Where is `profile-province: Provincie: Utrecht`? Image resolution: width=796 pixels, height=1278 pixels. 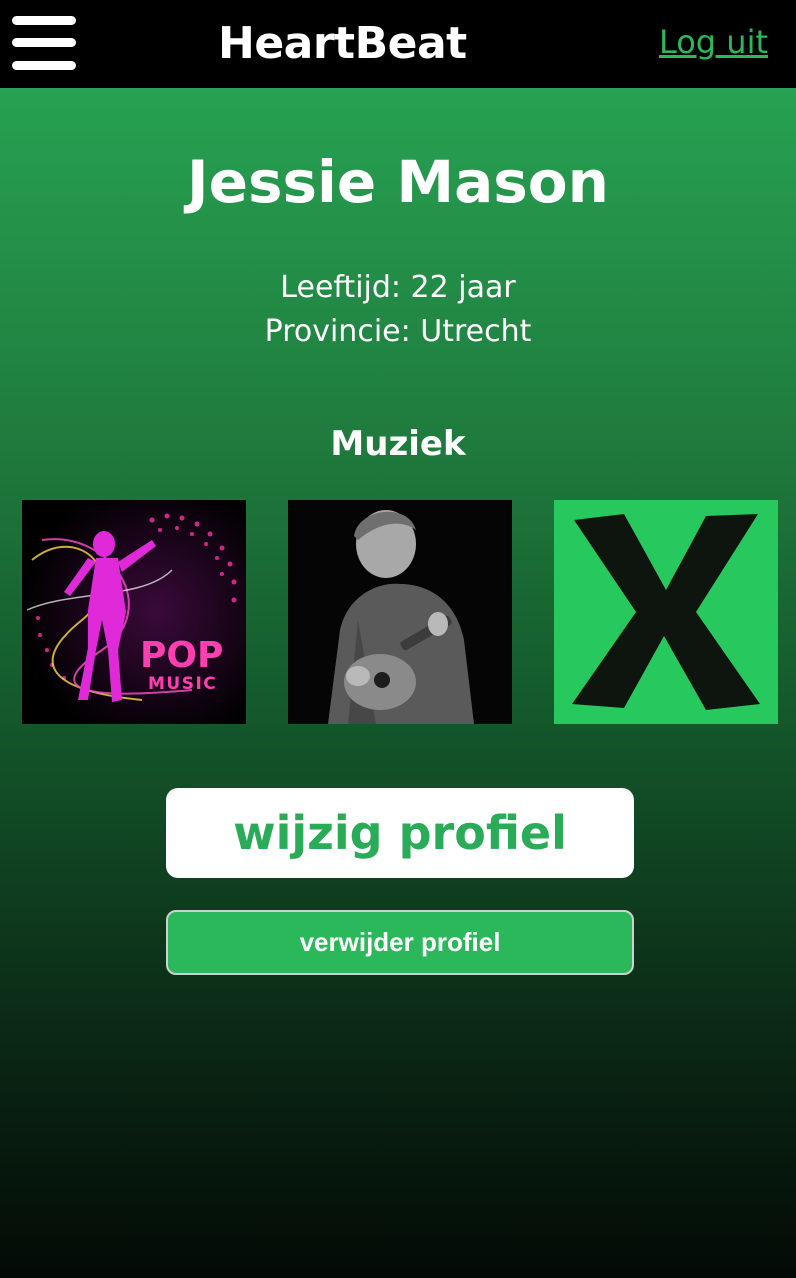
profile-province: Provincie: Utrecht is located at coordinates (398, 331).